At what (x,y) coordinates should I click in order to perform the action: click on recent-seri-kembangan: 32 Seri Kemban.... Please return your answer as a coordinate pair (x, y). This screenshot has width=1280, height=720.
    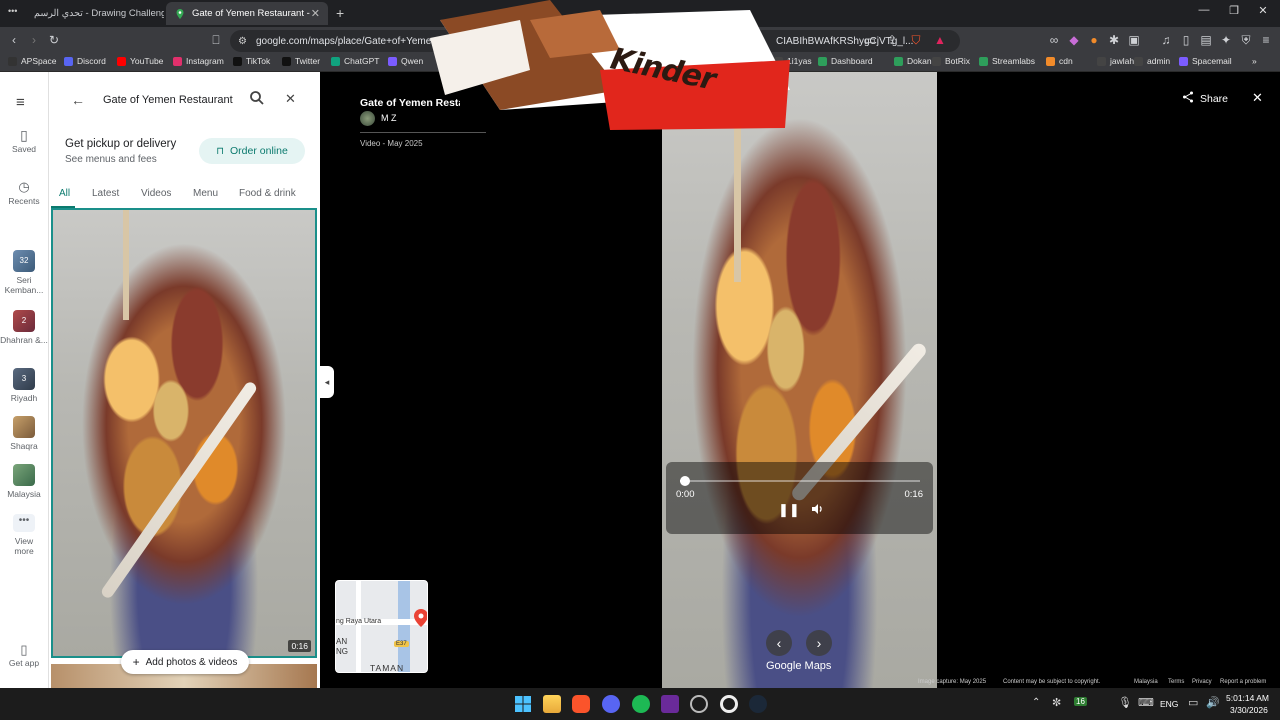
    Looking at the image, I should click on (24, 272).